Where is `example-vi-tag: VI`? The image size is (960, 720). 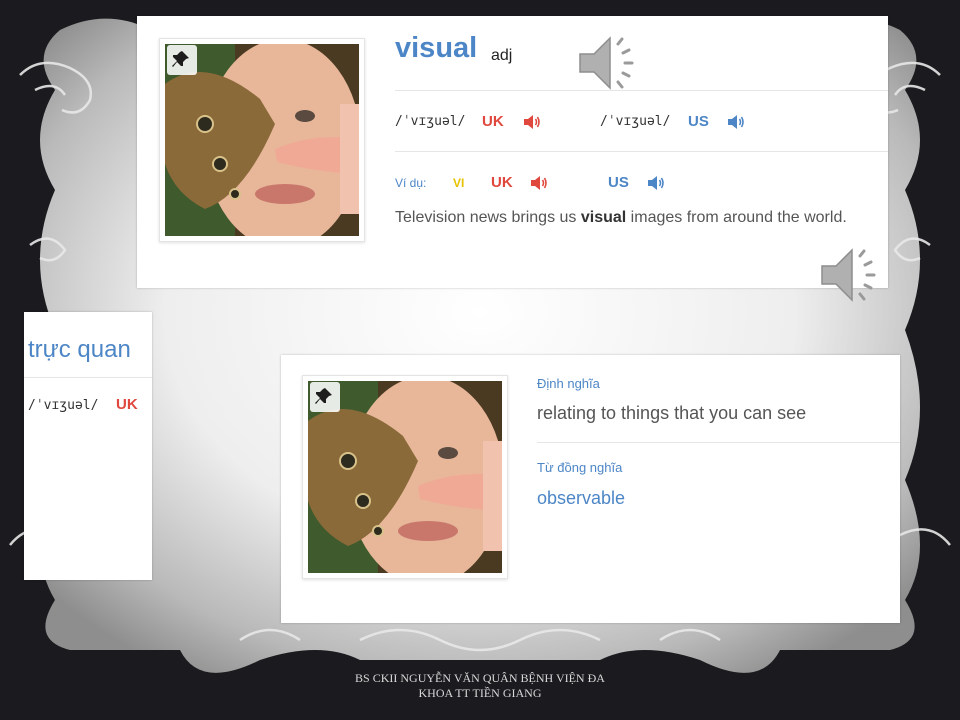
example-vi-tag: VI is located at coordinates (458, 183).